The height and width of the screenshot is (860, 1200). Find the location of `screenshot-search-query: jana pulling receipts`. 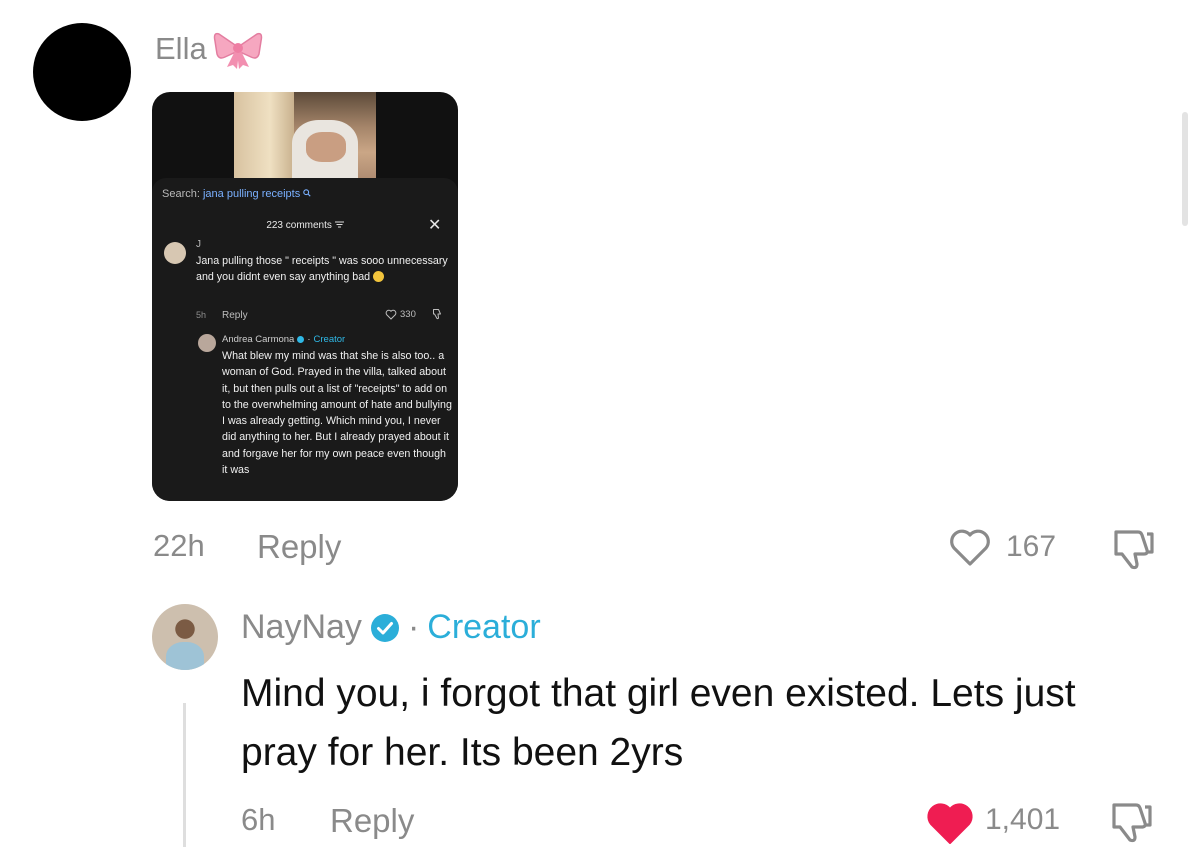

screenshot-search-query: jana pulling receipts is located at coordinates (251, 194).